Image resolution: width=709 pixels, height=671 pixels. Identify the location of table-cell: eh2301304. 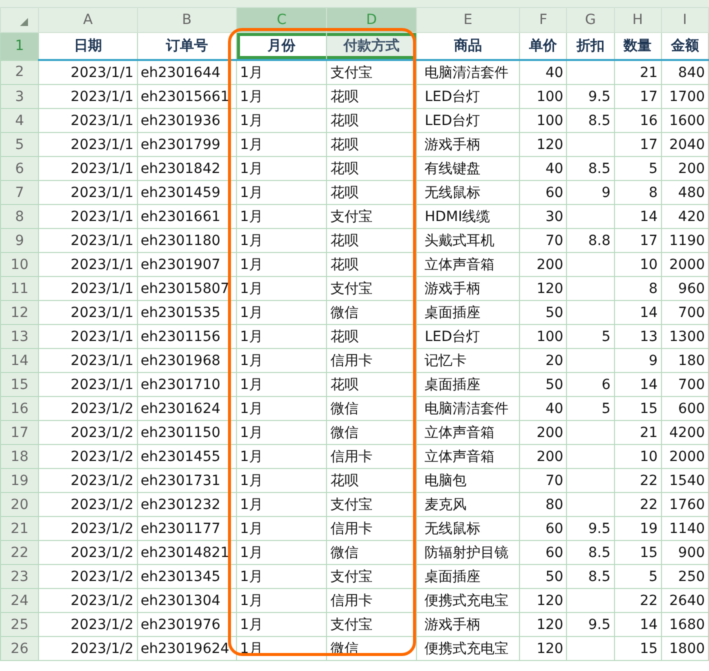
(180, 600).